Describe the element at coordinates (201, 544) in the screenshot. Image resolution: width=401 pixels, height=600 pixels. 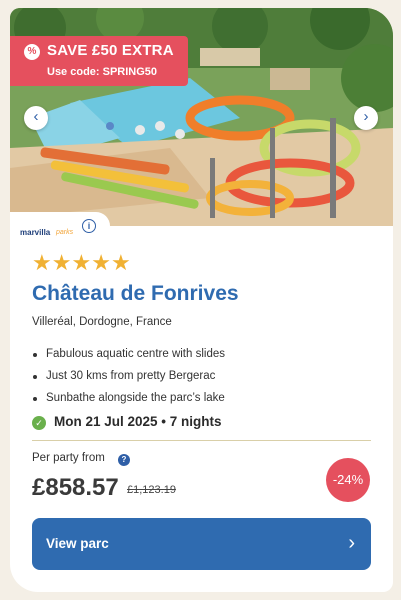
I see `view-parc-button: View parc ›` at that location.